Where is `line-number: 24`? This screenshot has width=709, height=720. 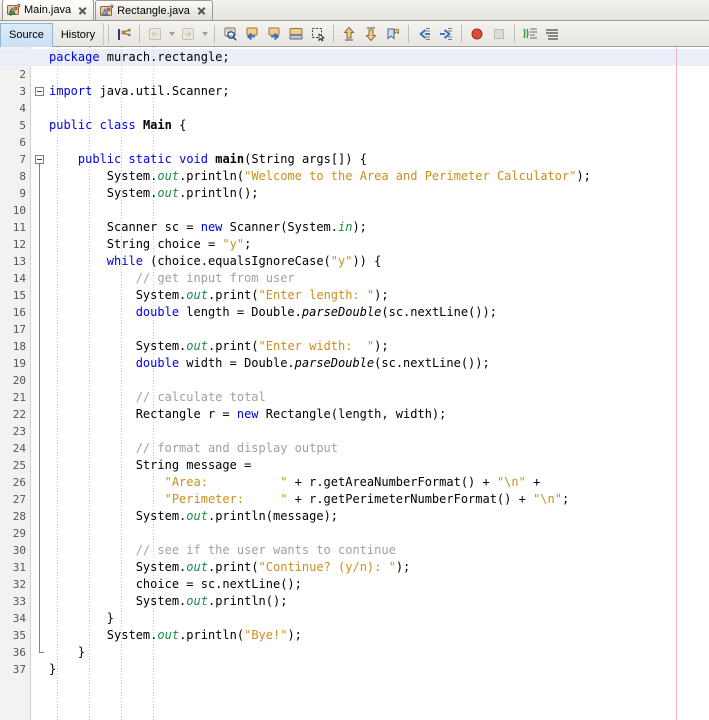
line-number: 24 is located at coordinates (19, 448).